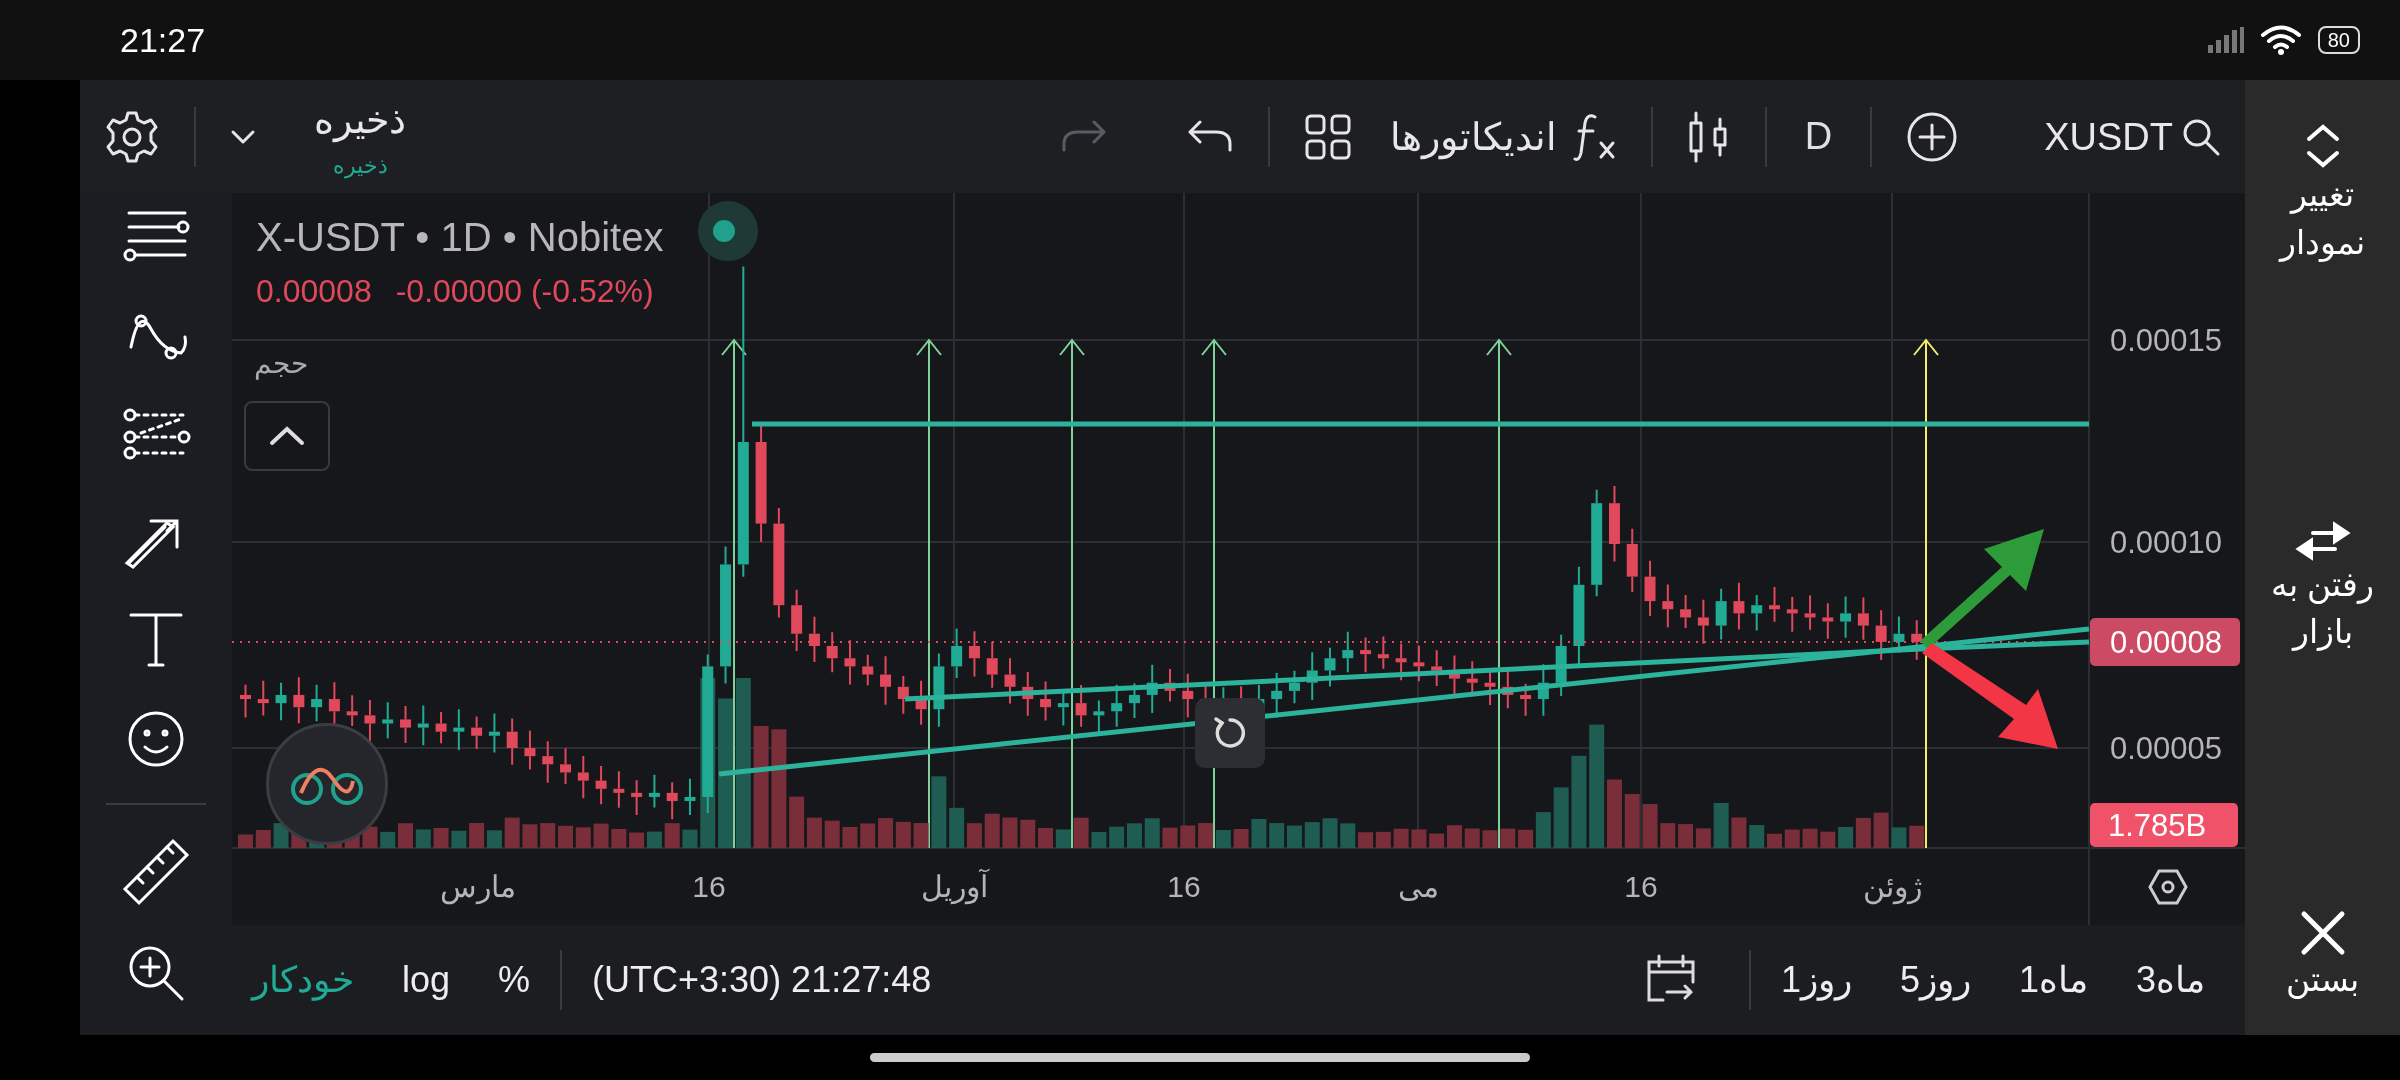 This screenshot has width=2400, height=1080. I want to click on save-status: ذخیره, so click(360, 166).